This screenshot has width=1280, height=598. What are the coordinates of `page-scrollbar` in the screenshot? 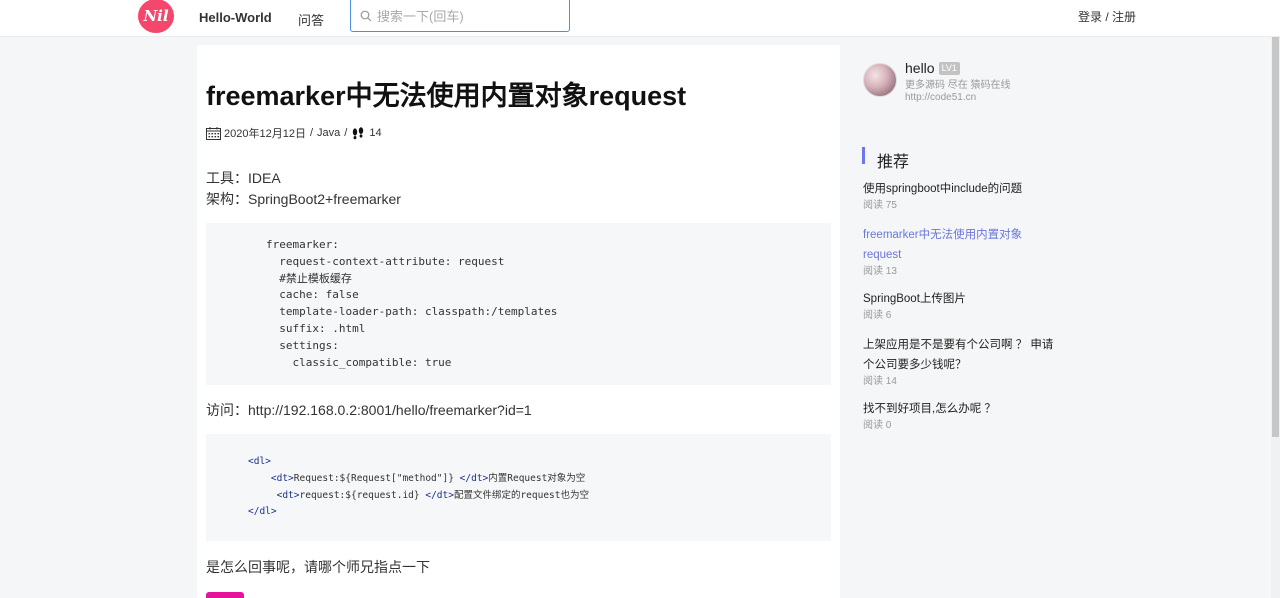 It's located at (1275, 317).